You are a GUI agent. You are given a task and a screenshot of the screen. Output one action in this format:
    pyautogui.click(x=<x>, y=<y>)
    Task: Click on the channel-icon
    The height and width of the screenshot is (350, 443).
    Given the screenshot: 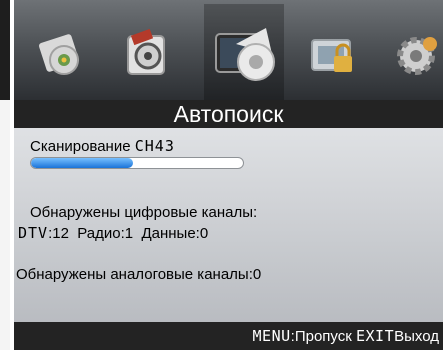 What is the action you would take?
    pyautogui.click(x=244, y=52)
    